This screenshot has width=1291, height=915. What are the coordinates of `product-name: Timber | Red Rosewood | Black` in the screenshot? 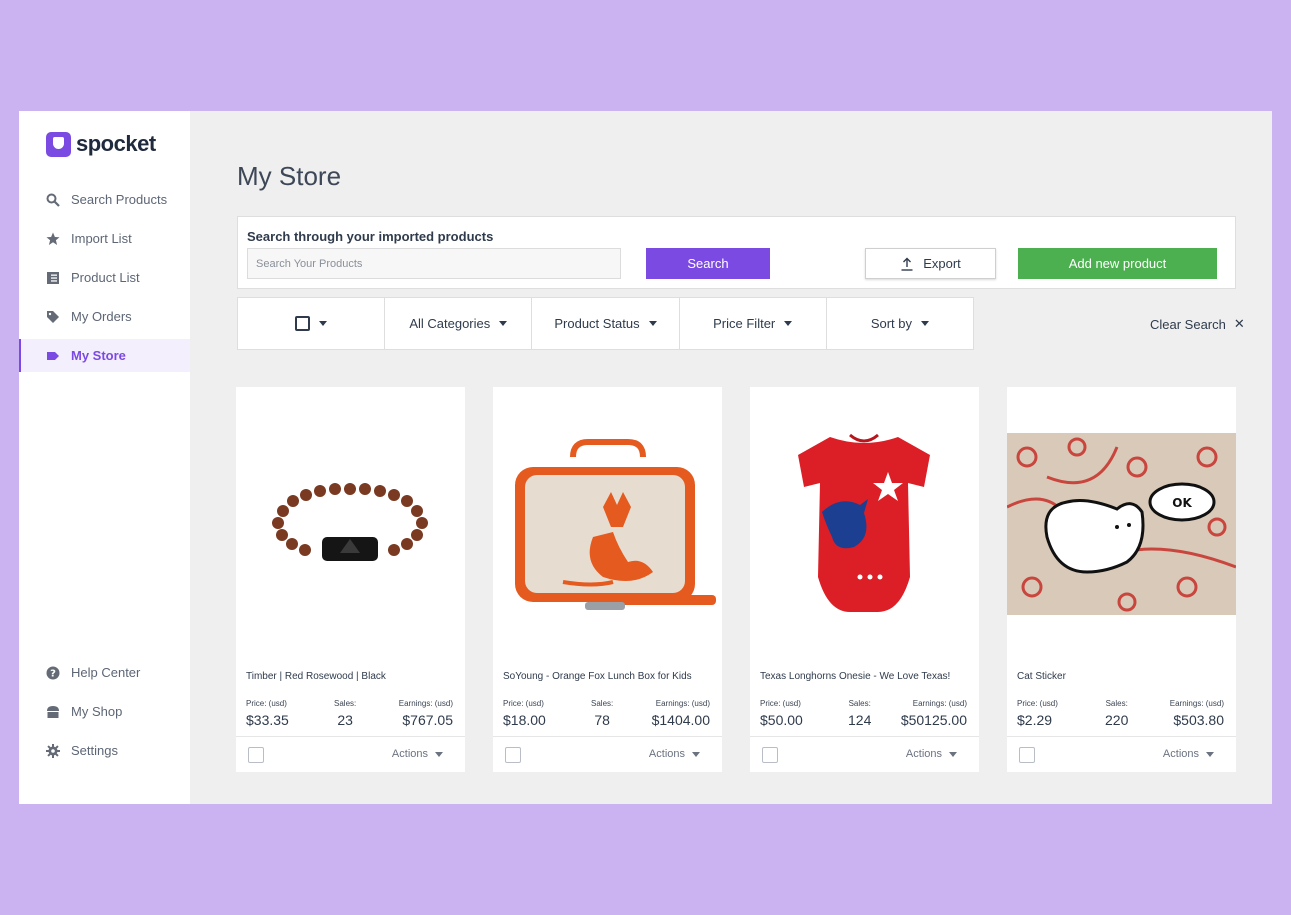 It's located at (316, 676).